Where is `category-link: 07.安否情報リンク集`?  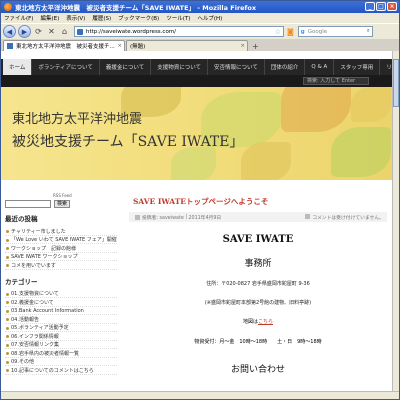
category-link: 07.安否情報リンク集 is located at coordinates (61, 345).